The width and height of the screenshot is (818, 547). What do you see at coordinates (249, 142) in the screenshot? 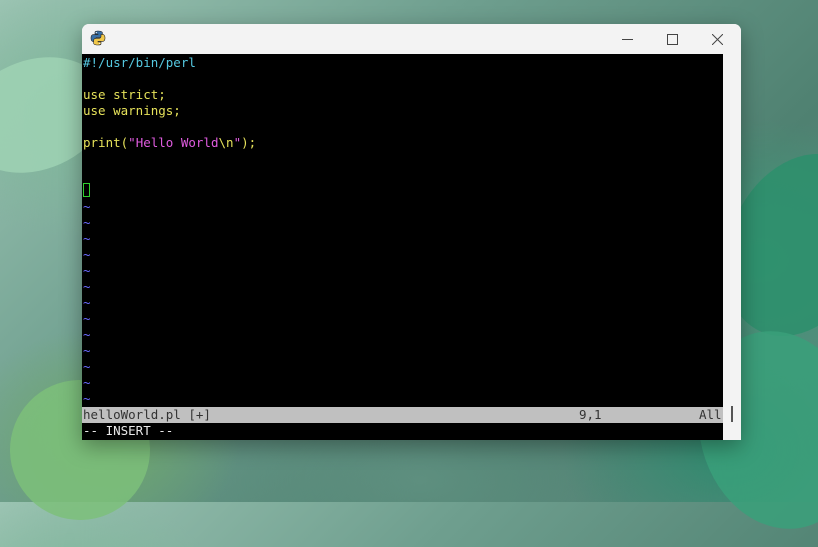
I see `print-close: );` at bounding box center [249, 142].